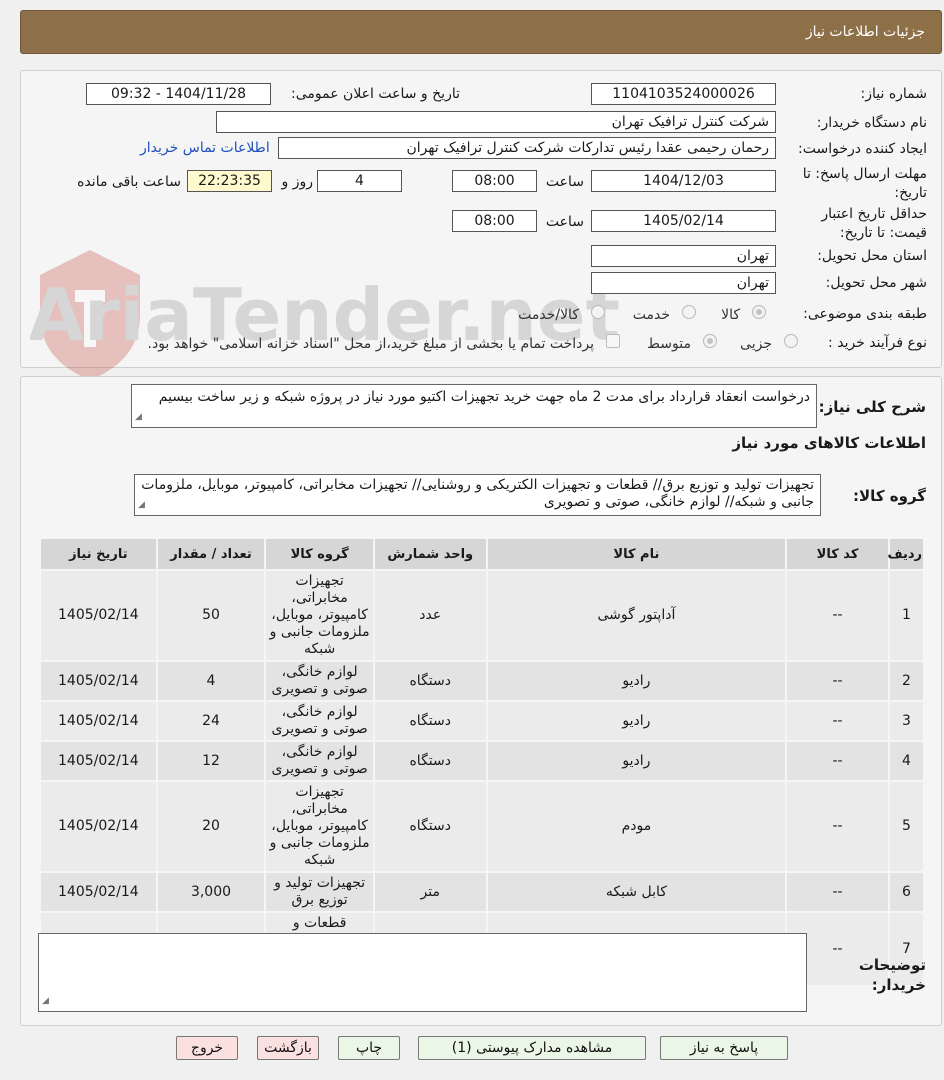 The width and height of the screenshot is (944, 1080). What do you see at coordinates (683, 256) in the screenshot?
I see `province-field: تهران` at bounding box center [683, 256].